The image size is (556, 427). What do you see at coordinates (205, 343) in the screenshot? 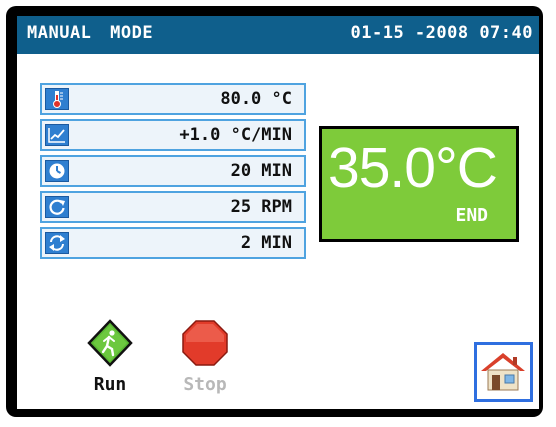
I see `stop-icon` at bounding box center [205, 343].